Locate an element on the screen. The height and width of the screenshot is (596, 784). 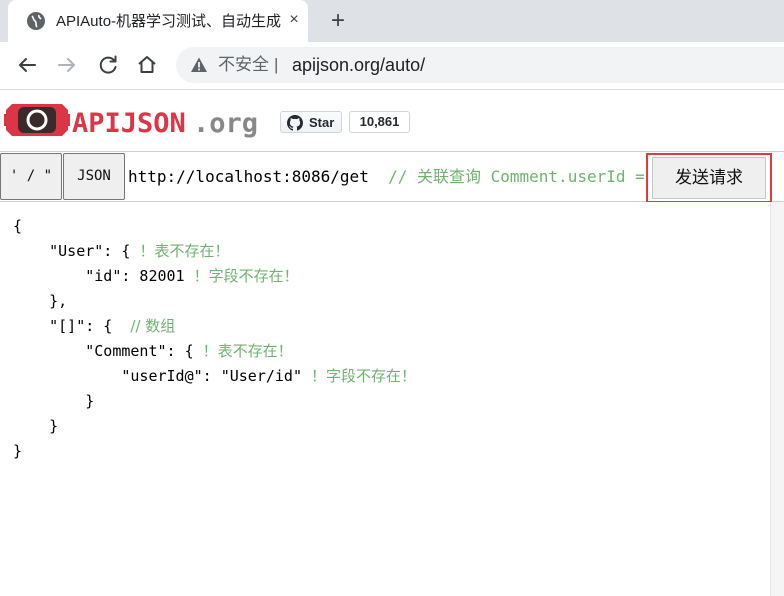
send-request-button: 发送请求 is located at coordinates (709, 178).